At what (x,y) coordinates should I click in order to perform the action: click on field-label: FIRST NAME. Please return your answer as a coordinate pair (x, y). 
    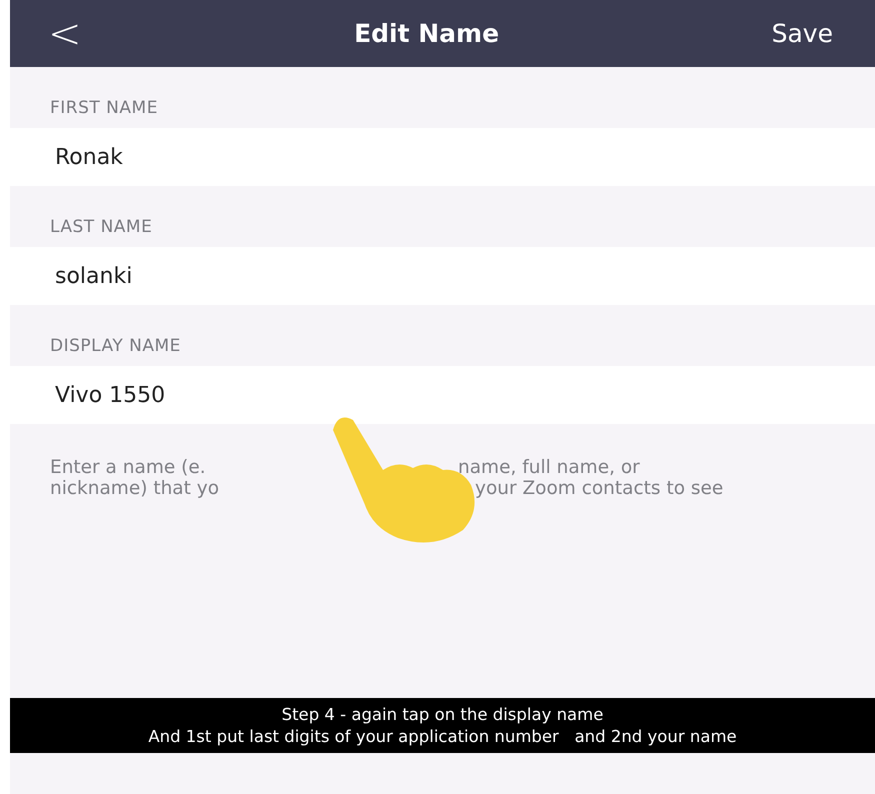
    Looking at the image, I should click on (104, 108).